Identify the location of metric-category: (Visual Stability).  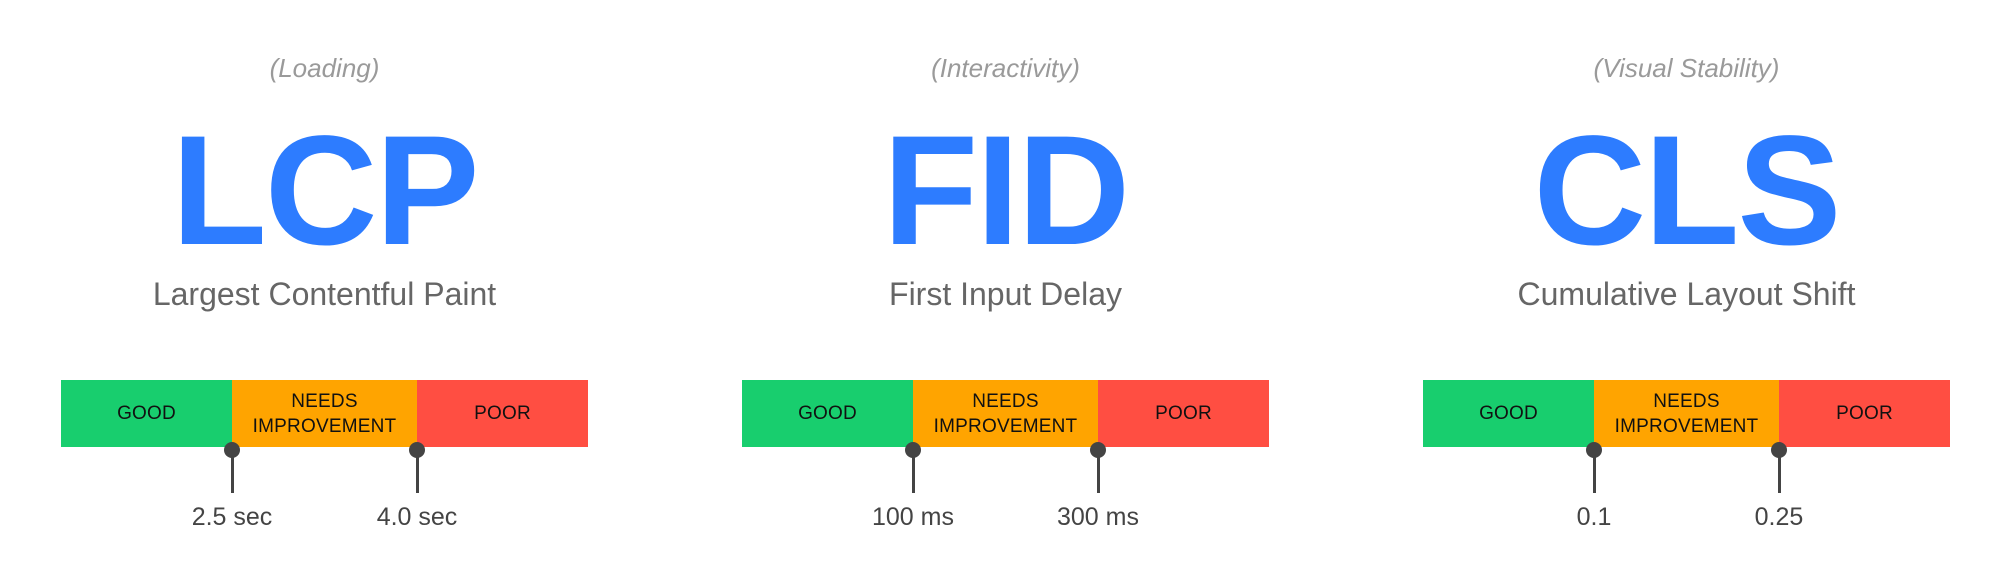
(1686, 68).